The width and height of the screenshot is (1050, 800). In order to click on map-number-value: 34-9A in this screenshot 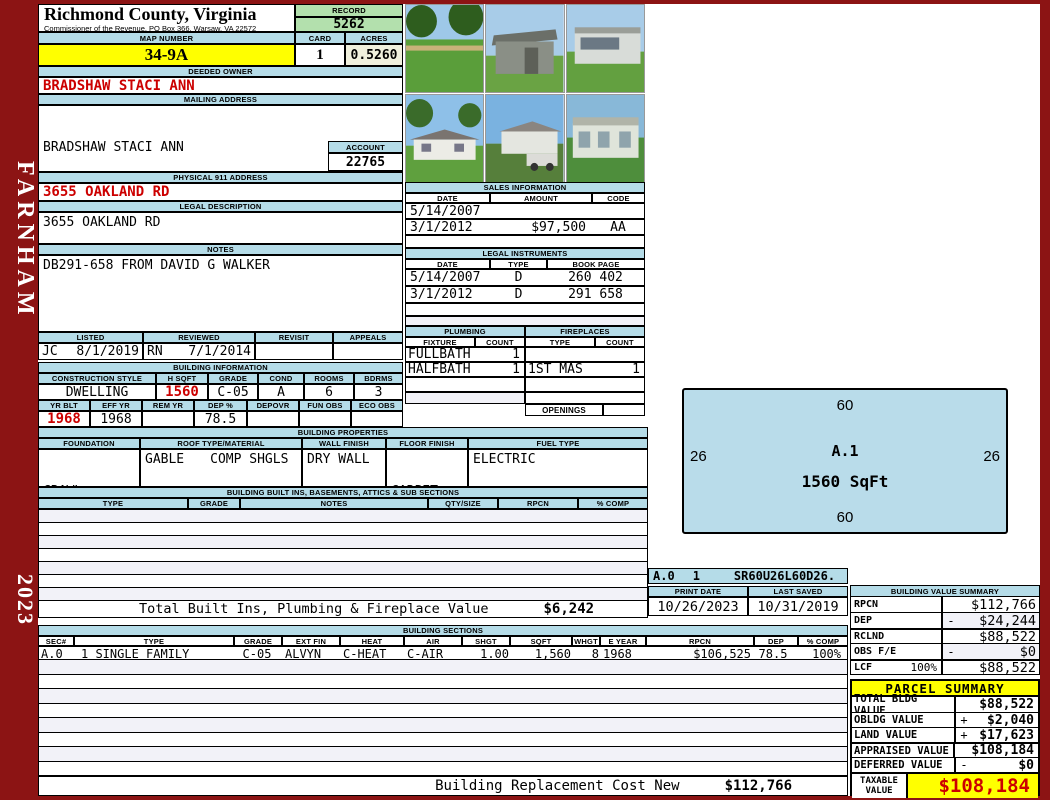, I will do `click(166, 55)`.